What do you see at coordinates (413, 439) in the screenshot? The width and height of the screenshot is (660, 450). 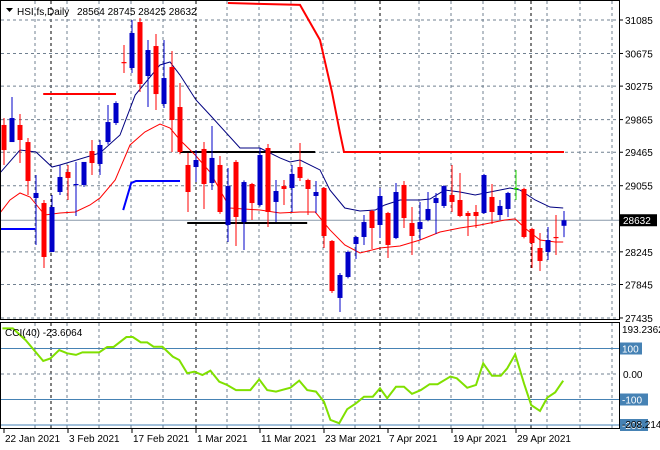 I see `date-axis-label: 7 Apr 2021` at bounding box center [413, 439].